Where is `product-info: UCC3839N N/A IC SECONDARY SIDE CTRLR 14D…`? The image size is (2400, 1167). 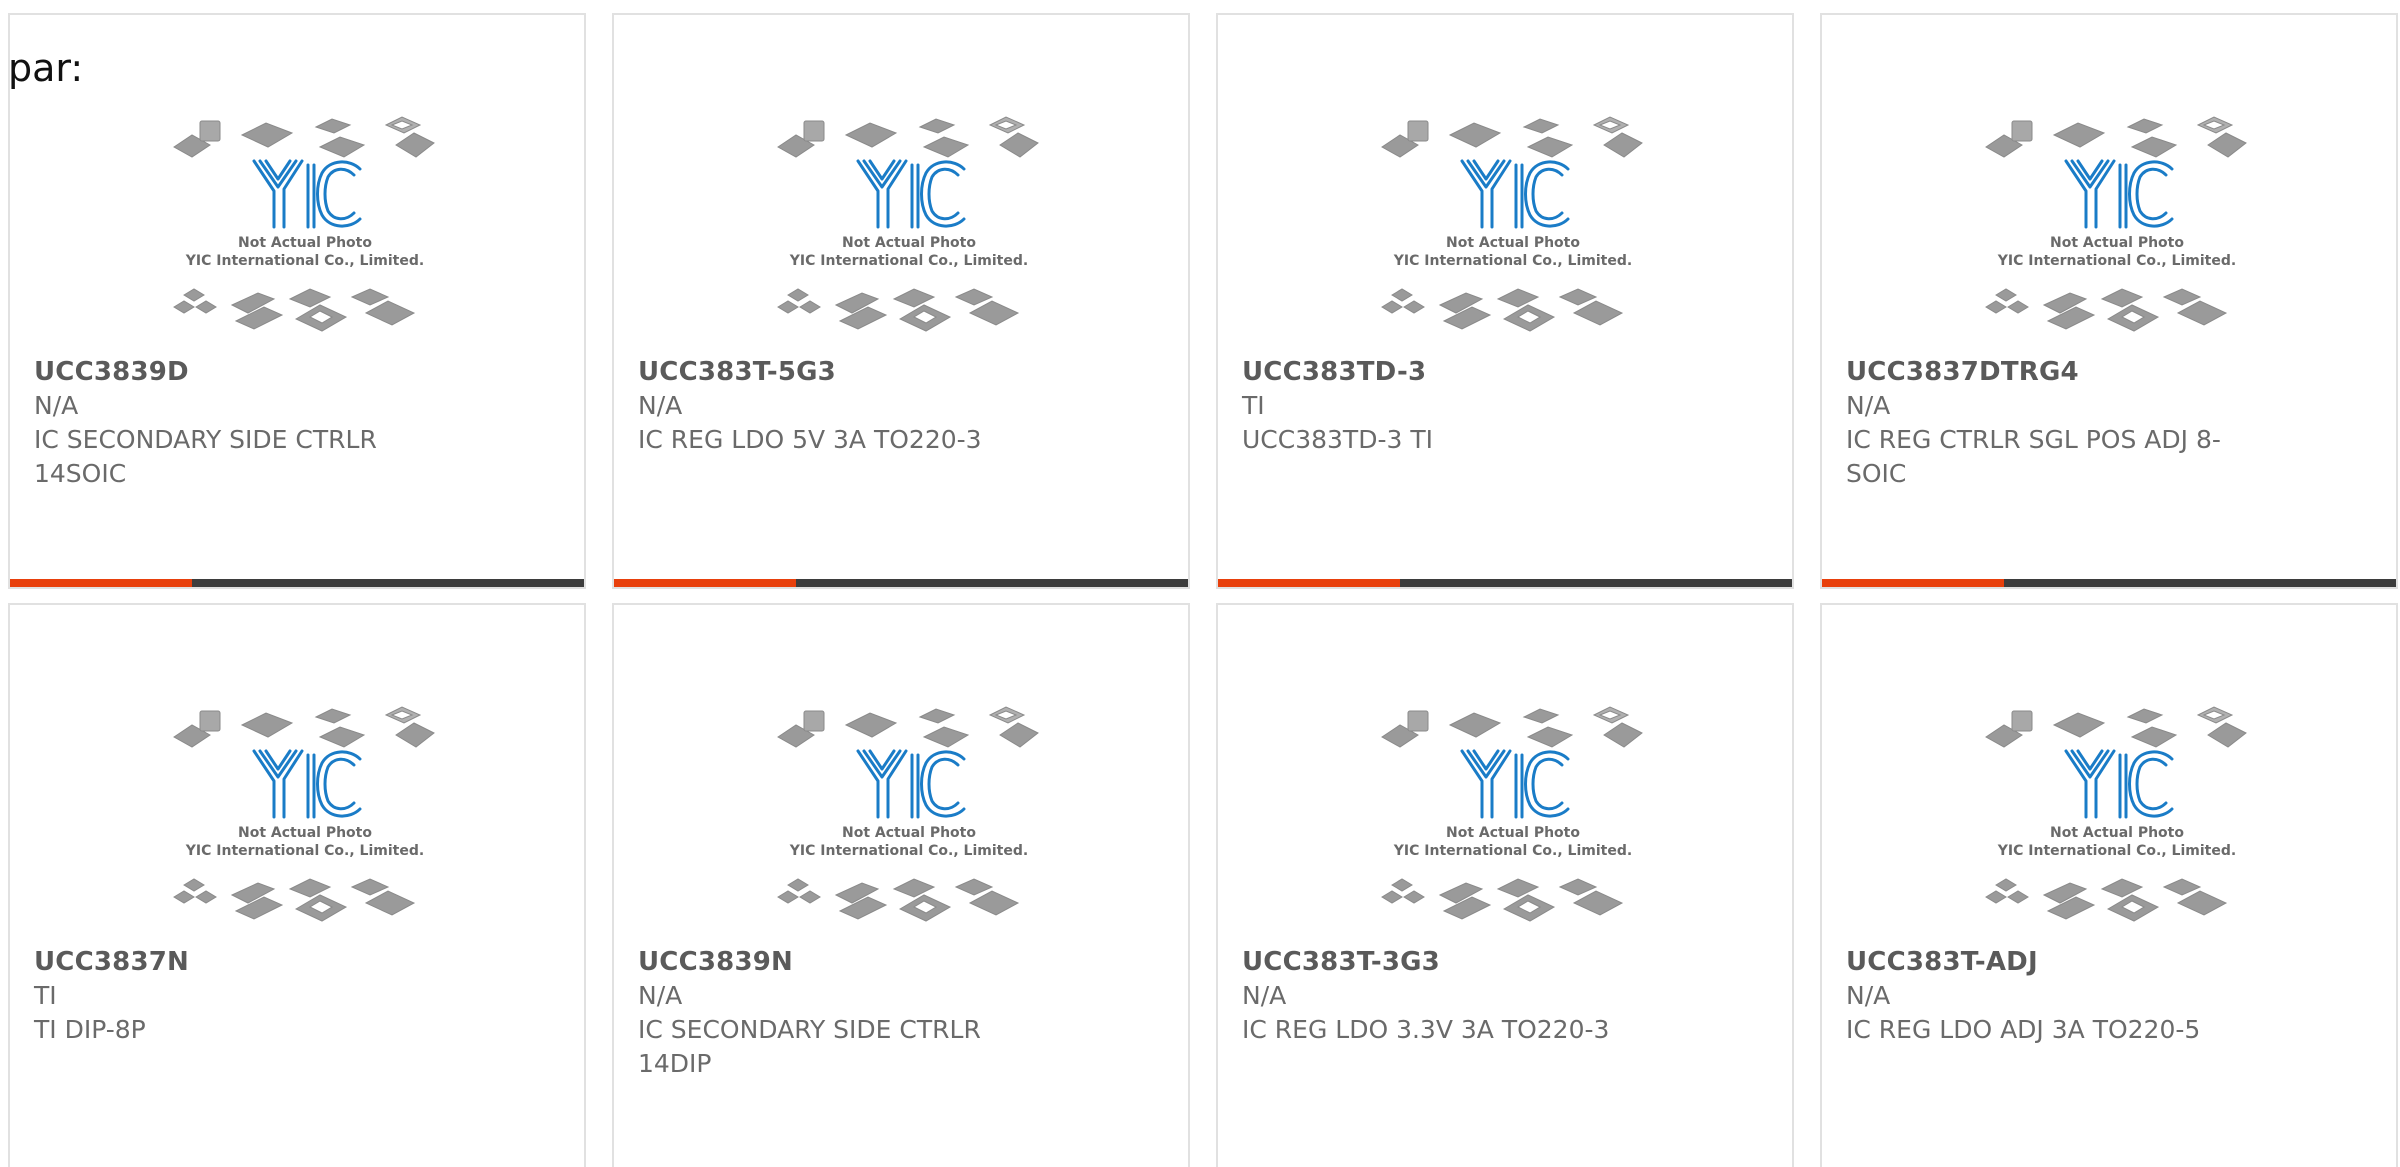 product-info: UCC3839N N/A IC SECONDARY SIDE CTRLR 14D… is located at coordinates (848, 1013).